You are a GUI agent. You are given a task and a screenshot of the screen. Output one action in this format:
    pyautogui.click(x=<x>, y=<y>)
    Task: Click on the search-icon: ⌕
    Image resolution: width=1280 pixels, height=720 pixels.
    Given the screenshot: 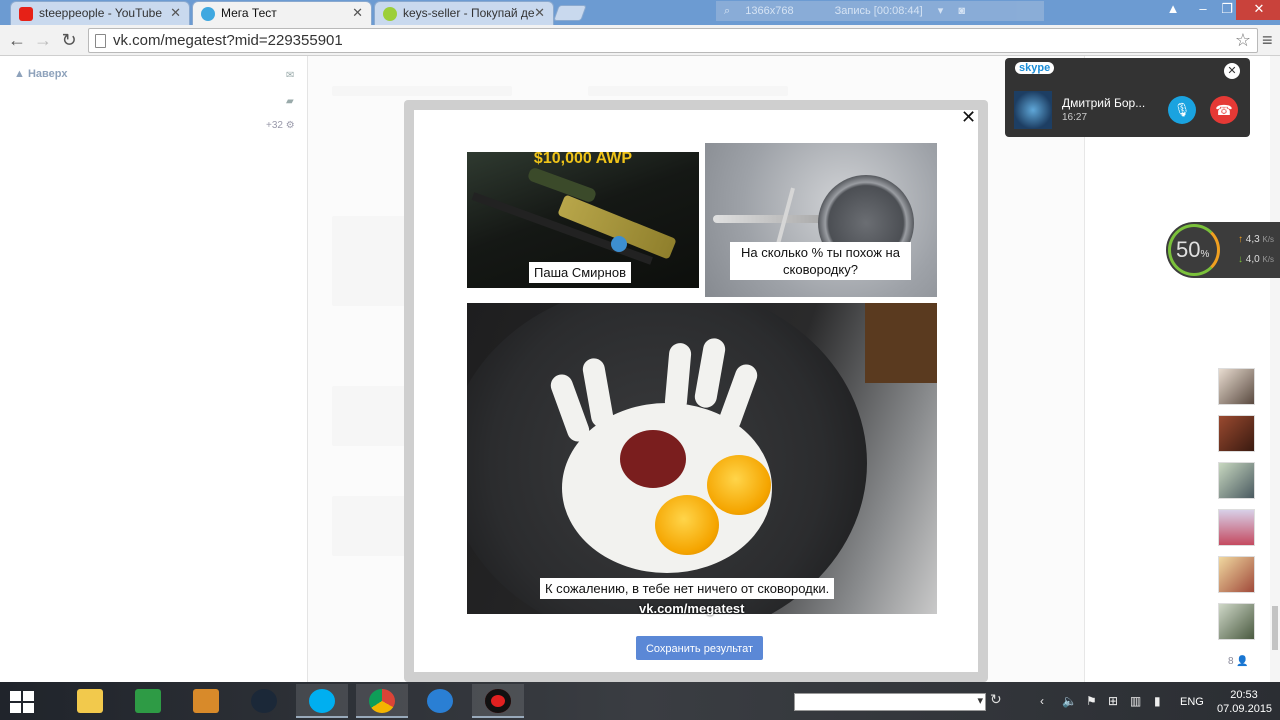 What is the action you would take?
    pyautogui.click(x=727, y=11)
    